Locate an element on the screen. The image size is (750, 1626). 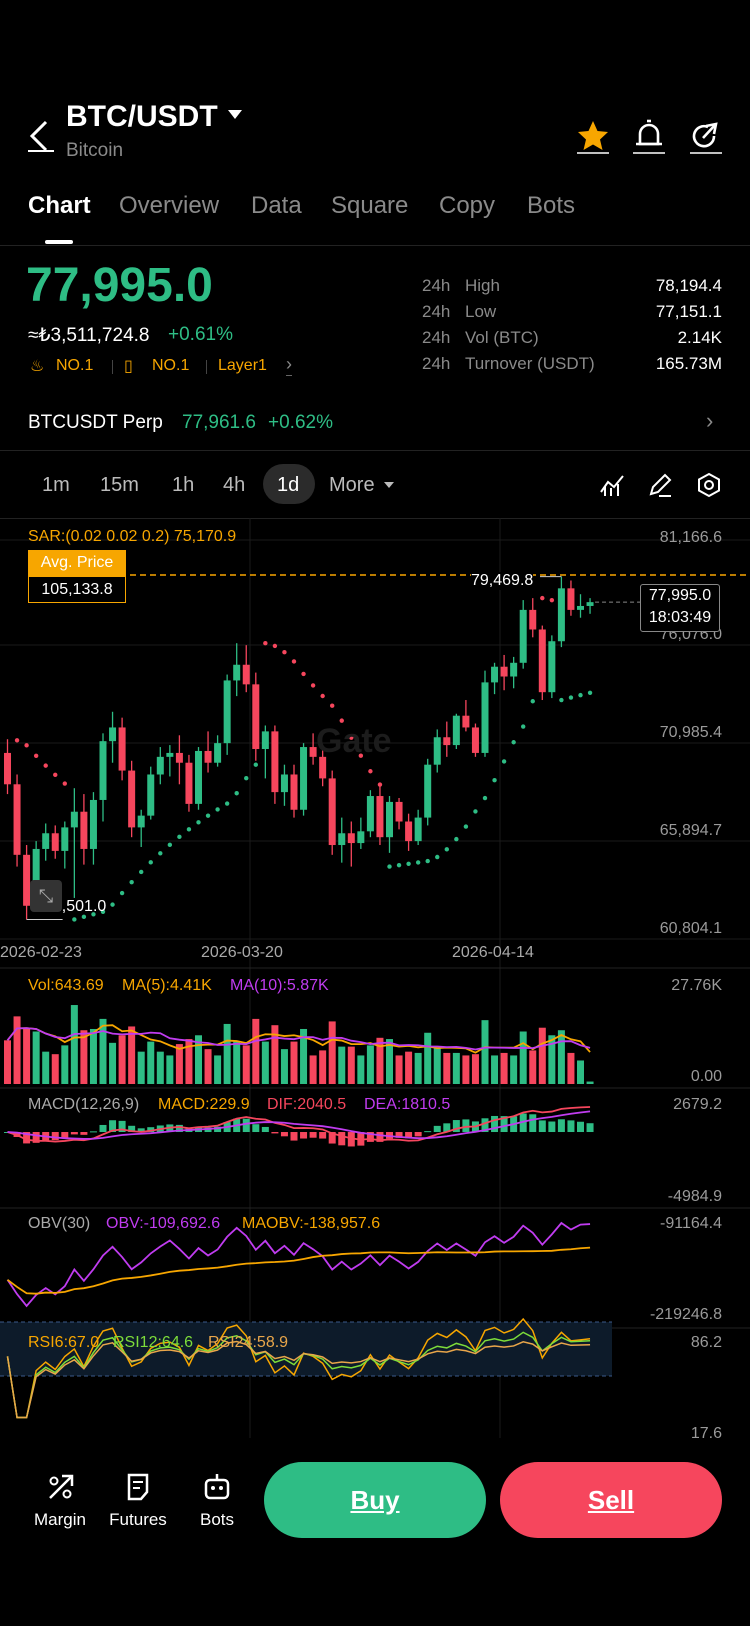
tab-square: Square is located at coordinates (369, 206).